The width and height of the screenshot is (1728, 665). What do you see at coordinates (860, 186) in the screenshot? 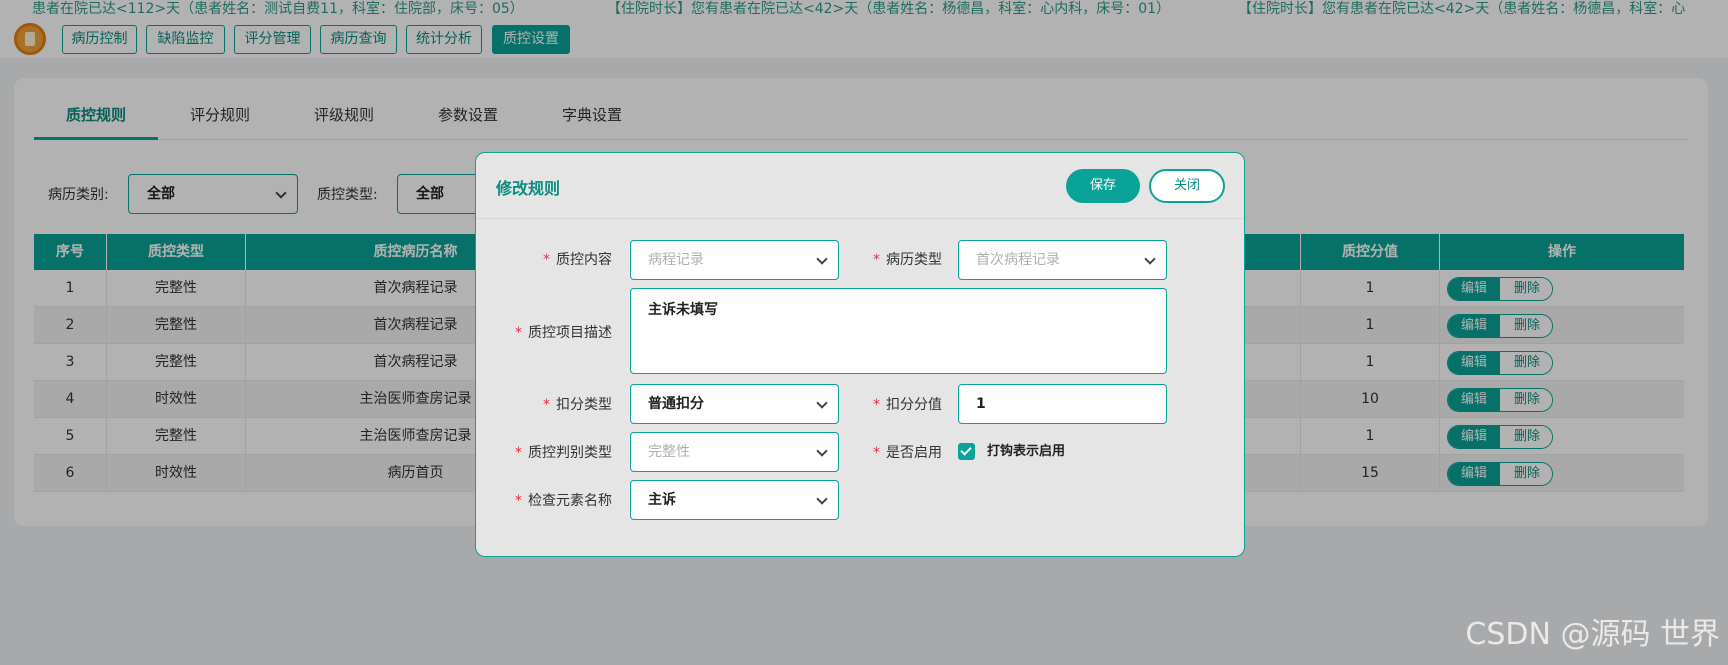
I see `dialog-header: 修改规则 保存 关闭` at bounding box center [860, 186].